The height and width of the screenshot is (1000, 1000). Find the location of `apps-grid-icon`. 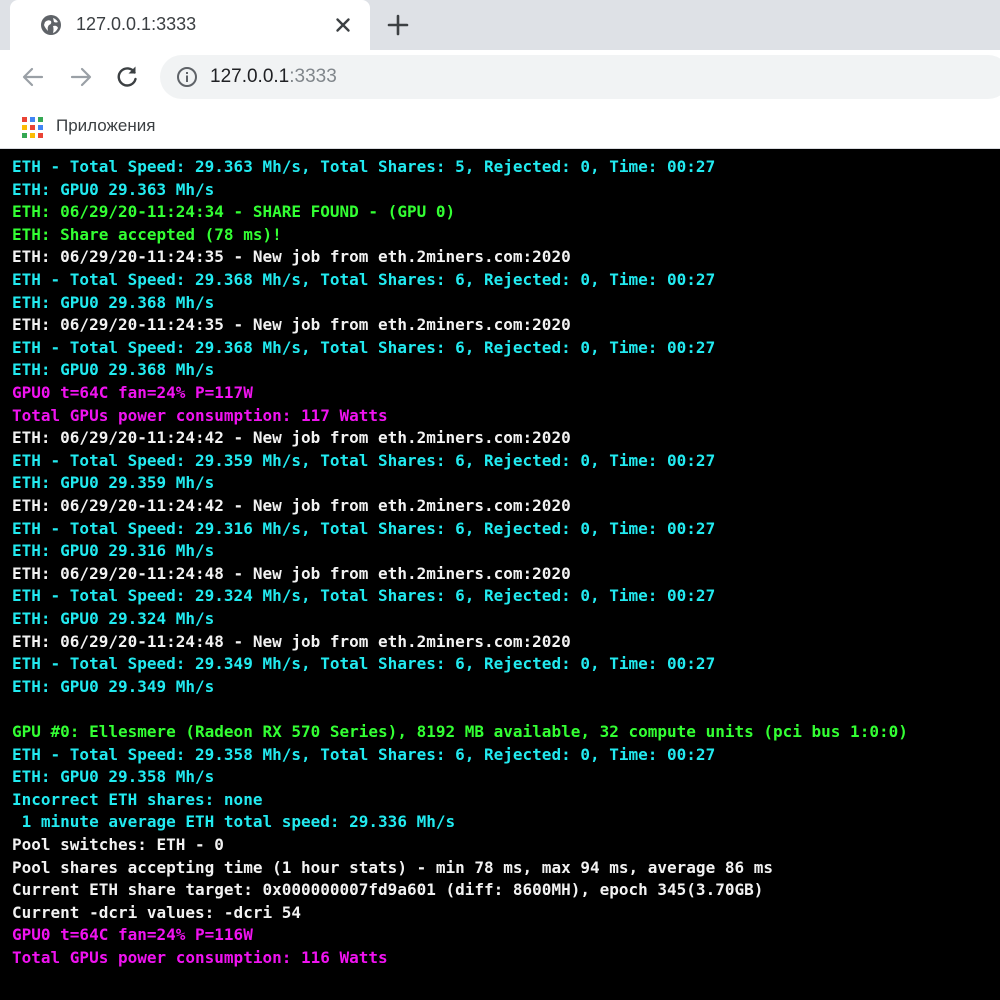

apps-grid-icon is located at coordinates (32, 127).